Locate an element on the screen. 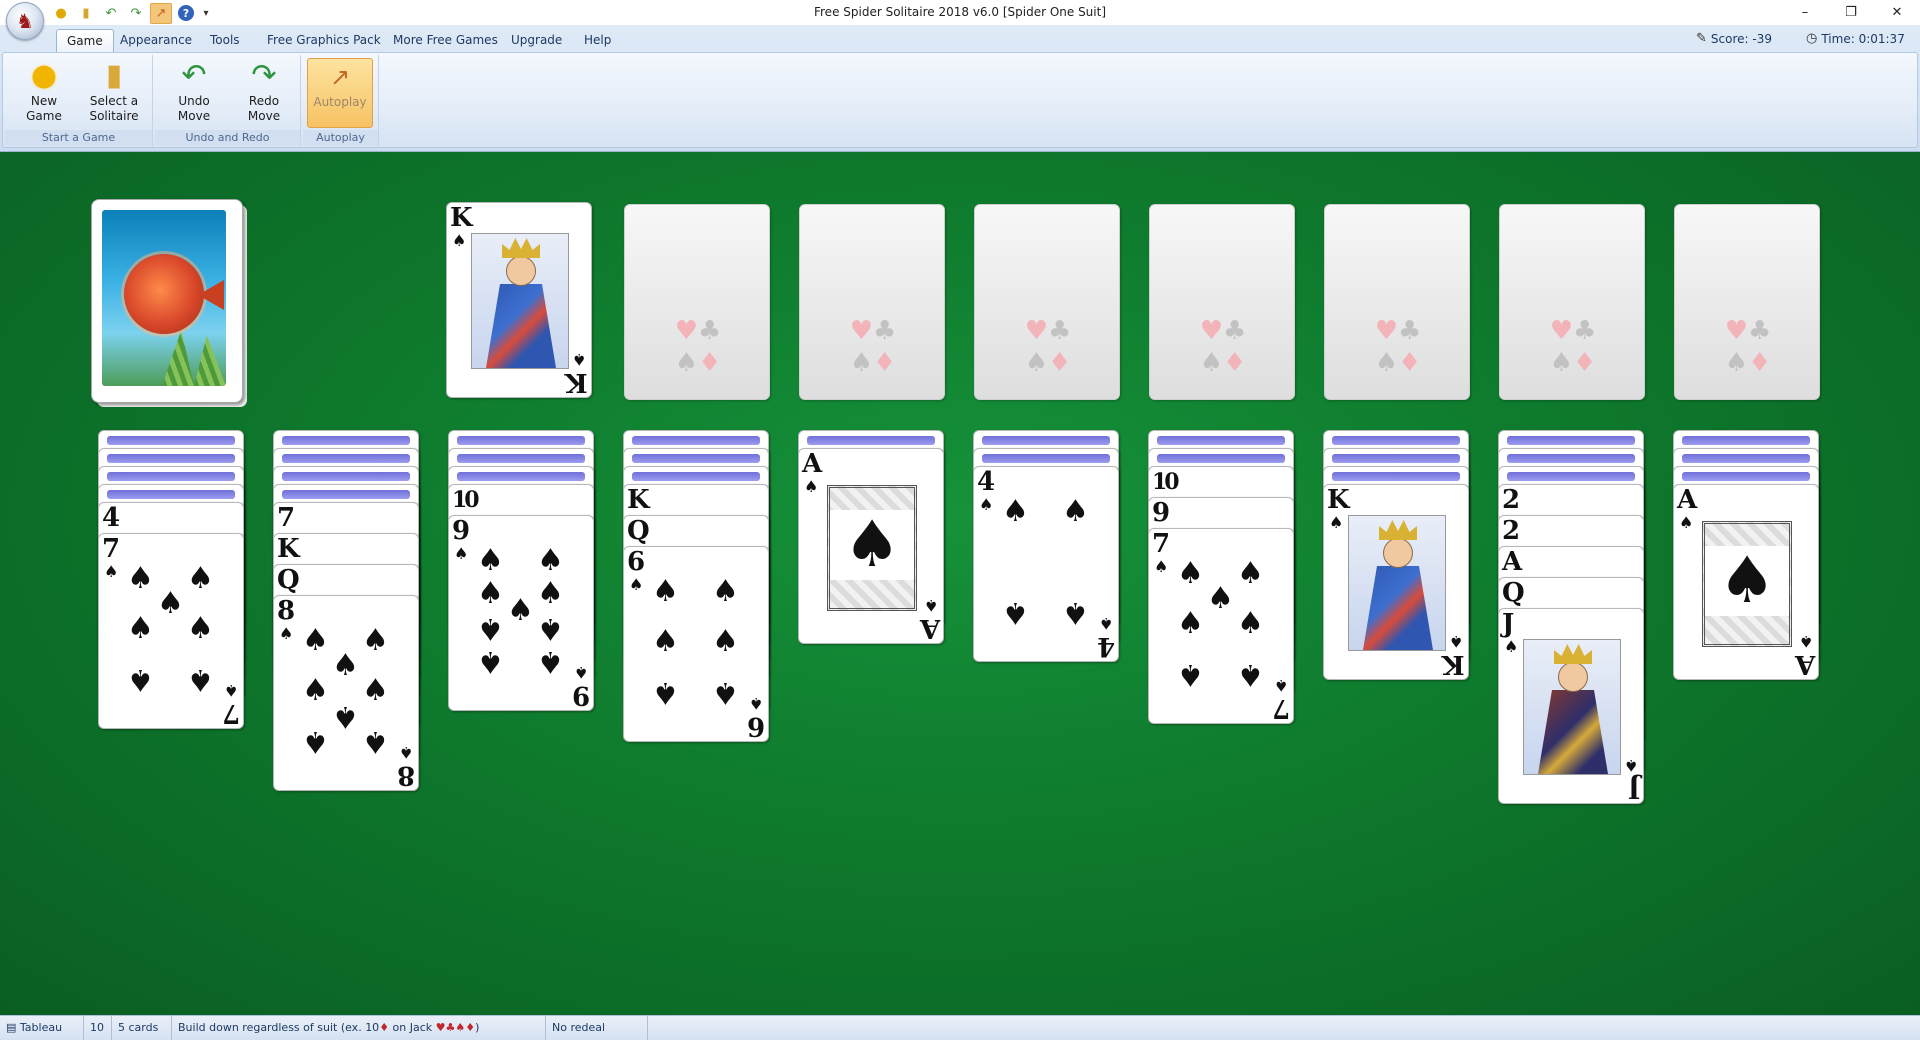 Image resolution: width=1920 pixels, height=1040 pixels. qat-select-solitaire-button: ▮ is located at coordinates (86, 13).